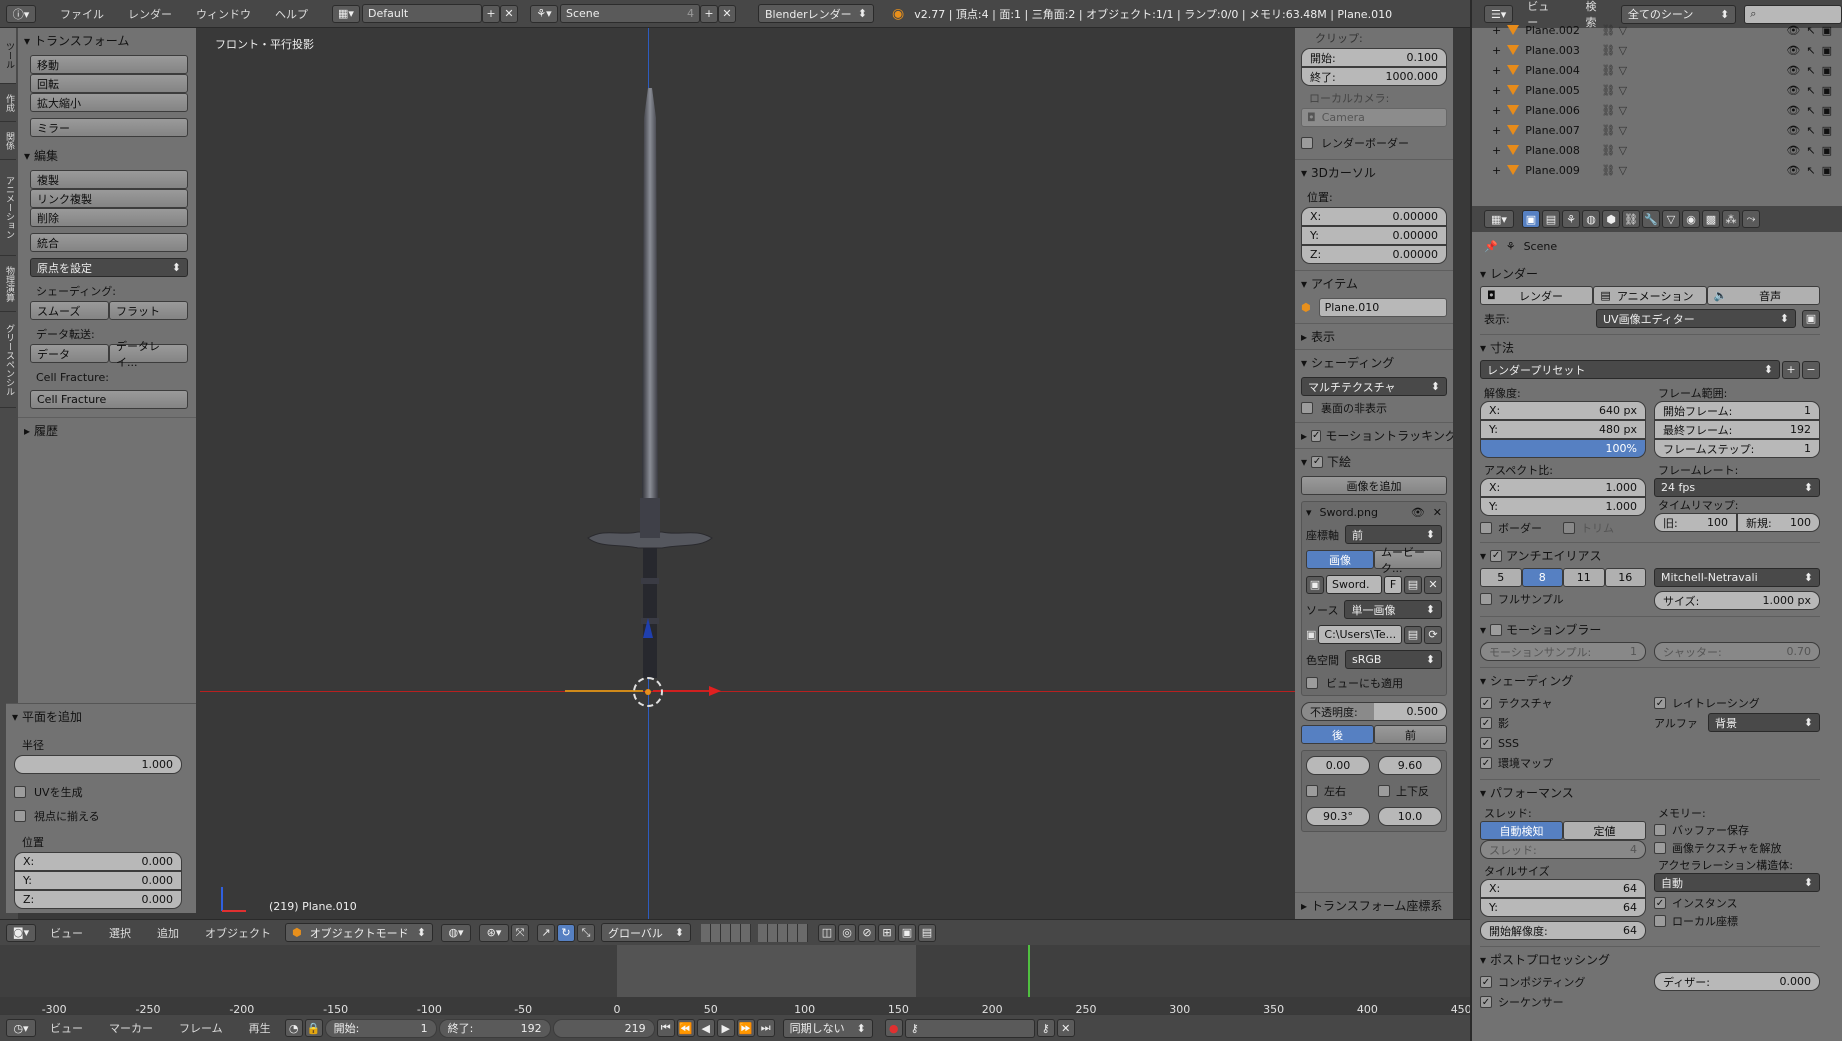 The image size is (1842, 1041). What do you see at coordinates (1317, 461) in the screenshot?
I see `background-images-checkbox: ✓` at bounding box center [1317, 461].